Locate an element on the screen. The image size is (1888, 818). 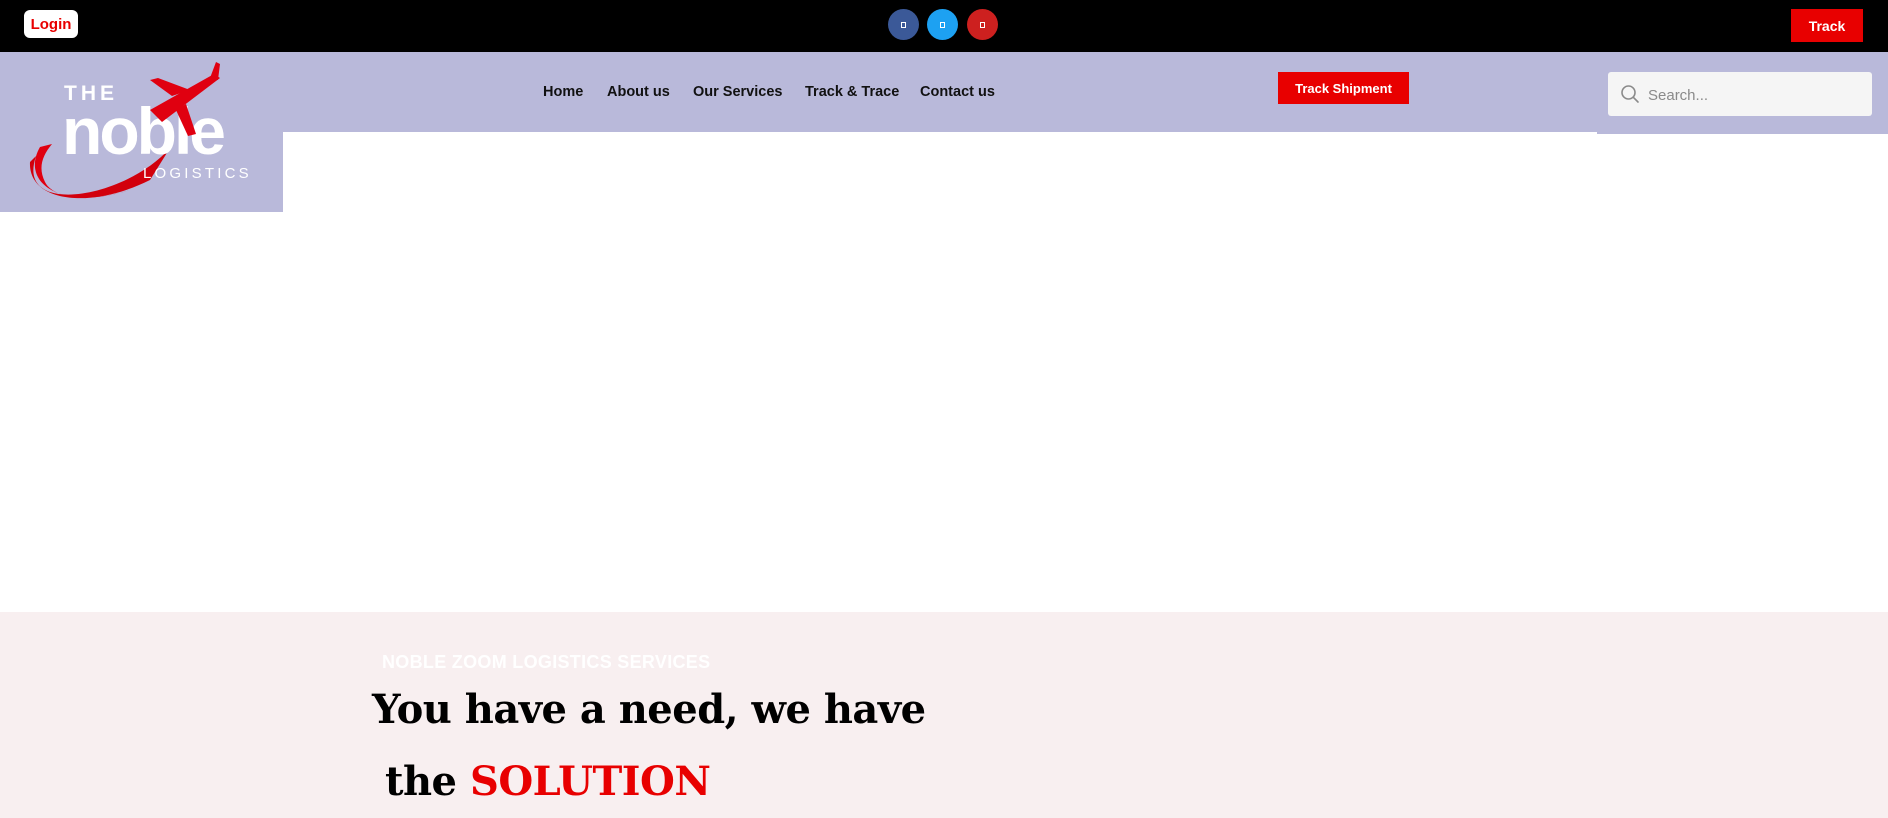
track-shipment-button: Track Shipment is located at coordinates (1343, 88).